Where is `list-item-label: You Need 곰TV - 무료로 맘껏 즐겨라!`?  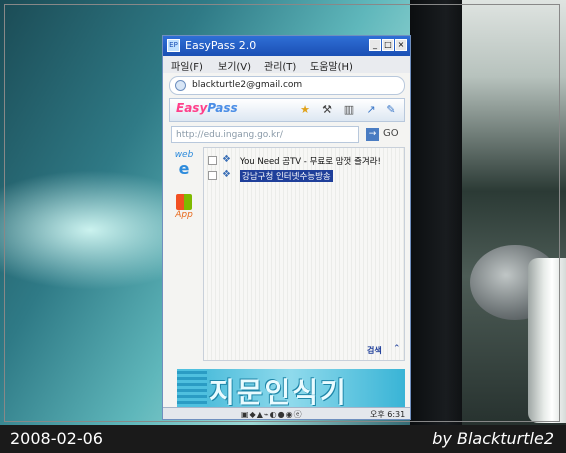
list-item-label: You Need 곰TV - 무료로 맘껏 즐겨라! is located at coordinates (310, 162).